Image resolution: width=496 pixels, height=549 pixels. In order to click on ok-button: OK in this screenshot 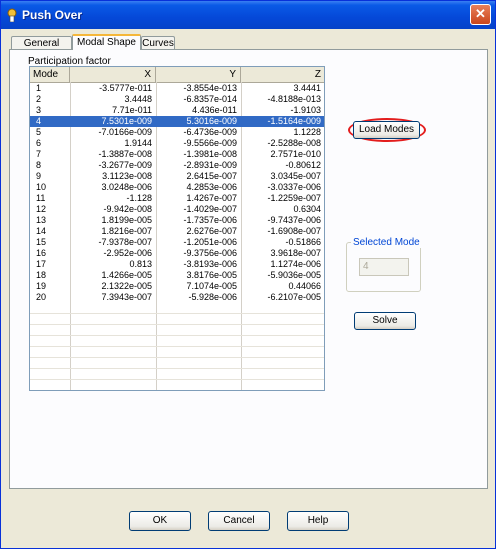, I will do `click(160, 521)`.